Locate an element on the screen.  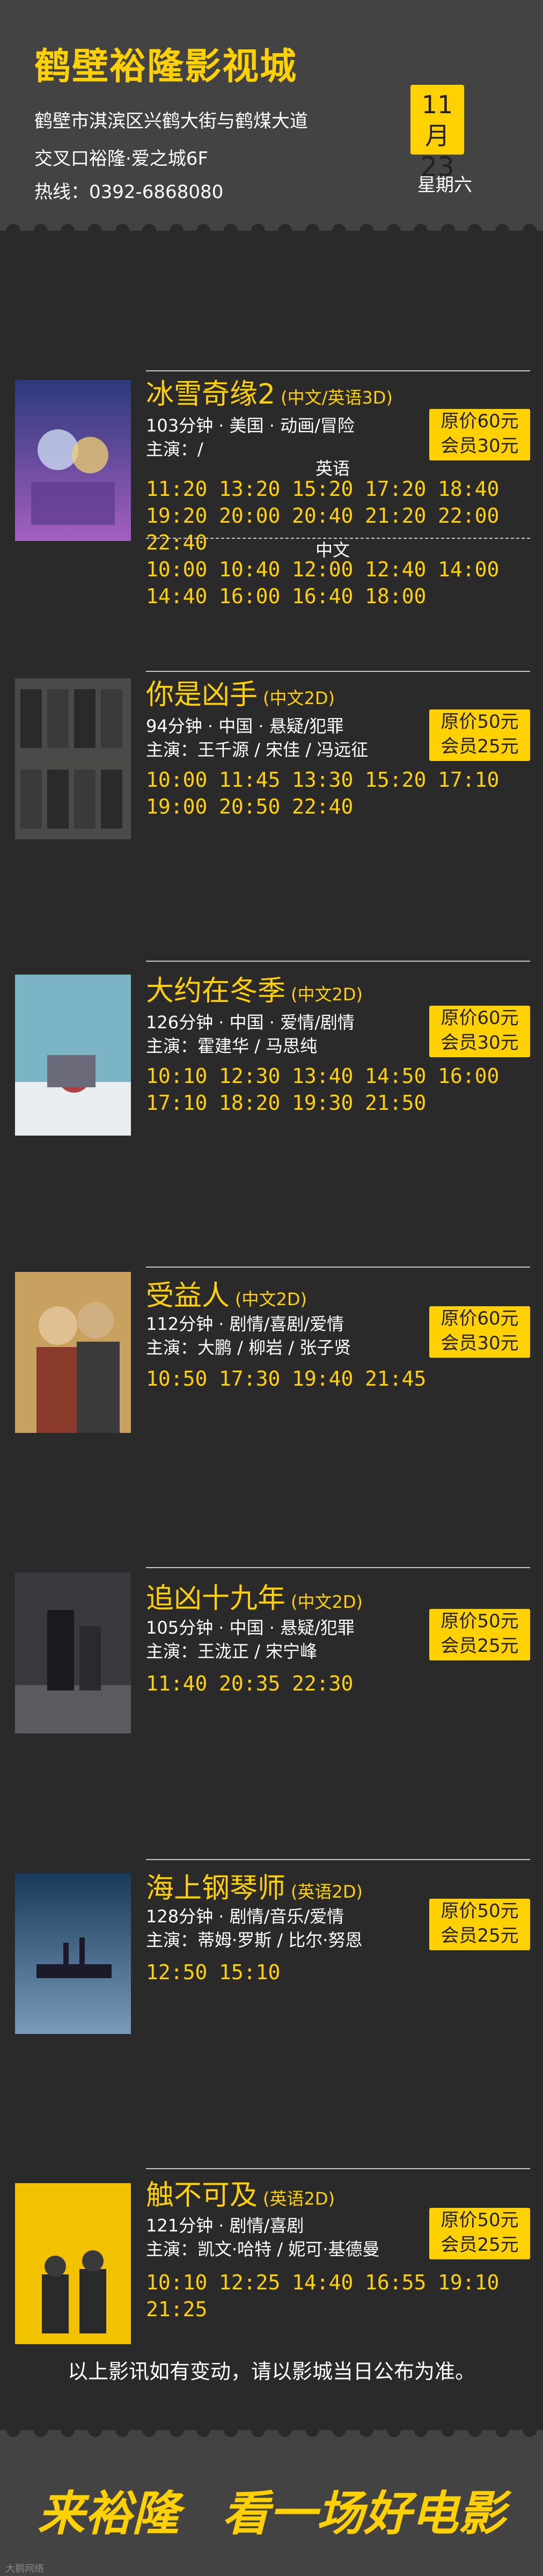
showtime: 20:40 is located at coordinates (328, 515).